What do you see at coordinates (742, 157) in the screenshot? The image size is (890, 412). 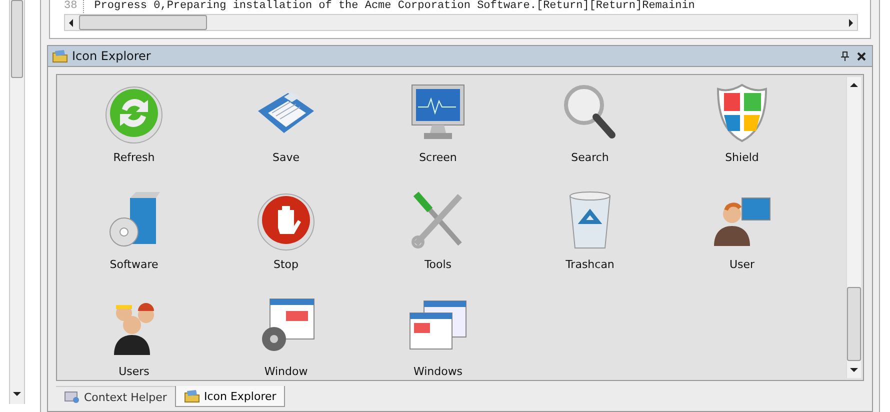 I see `icon-label: Shield` at bounding box center [742, 157].